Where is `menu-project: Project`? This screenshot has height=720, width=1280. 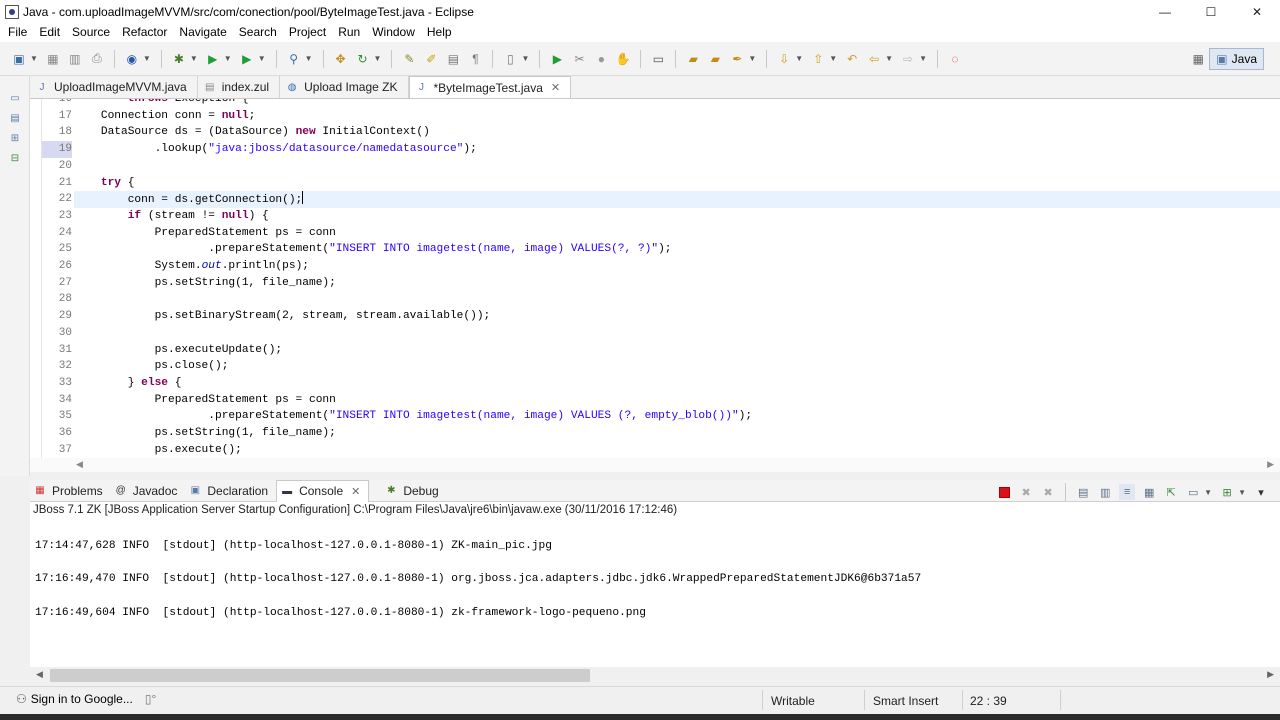
menu-project: Project is located at coordinates (307, 32).